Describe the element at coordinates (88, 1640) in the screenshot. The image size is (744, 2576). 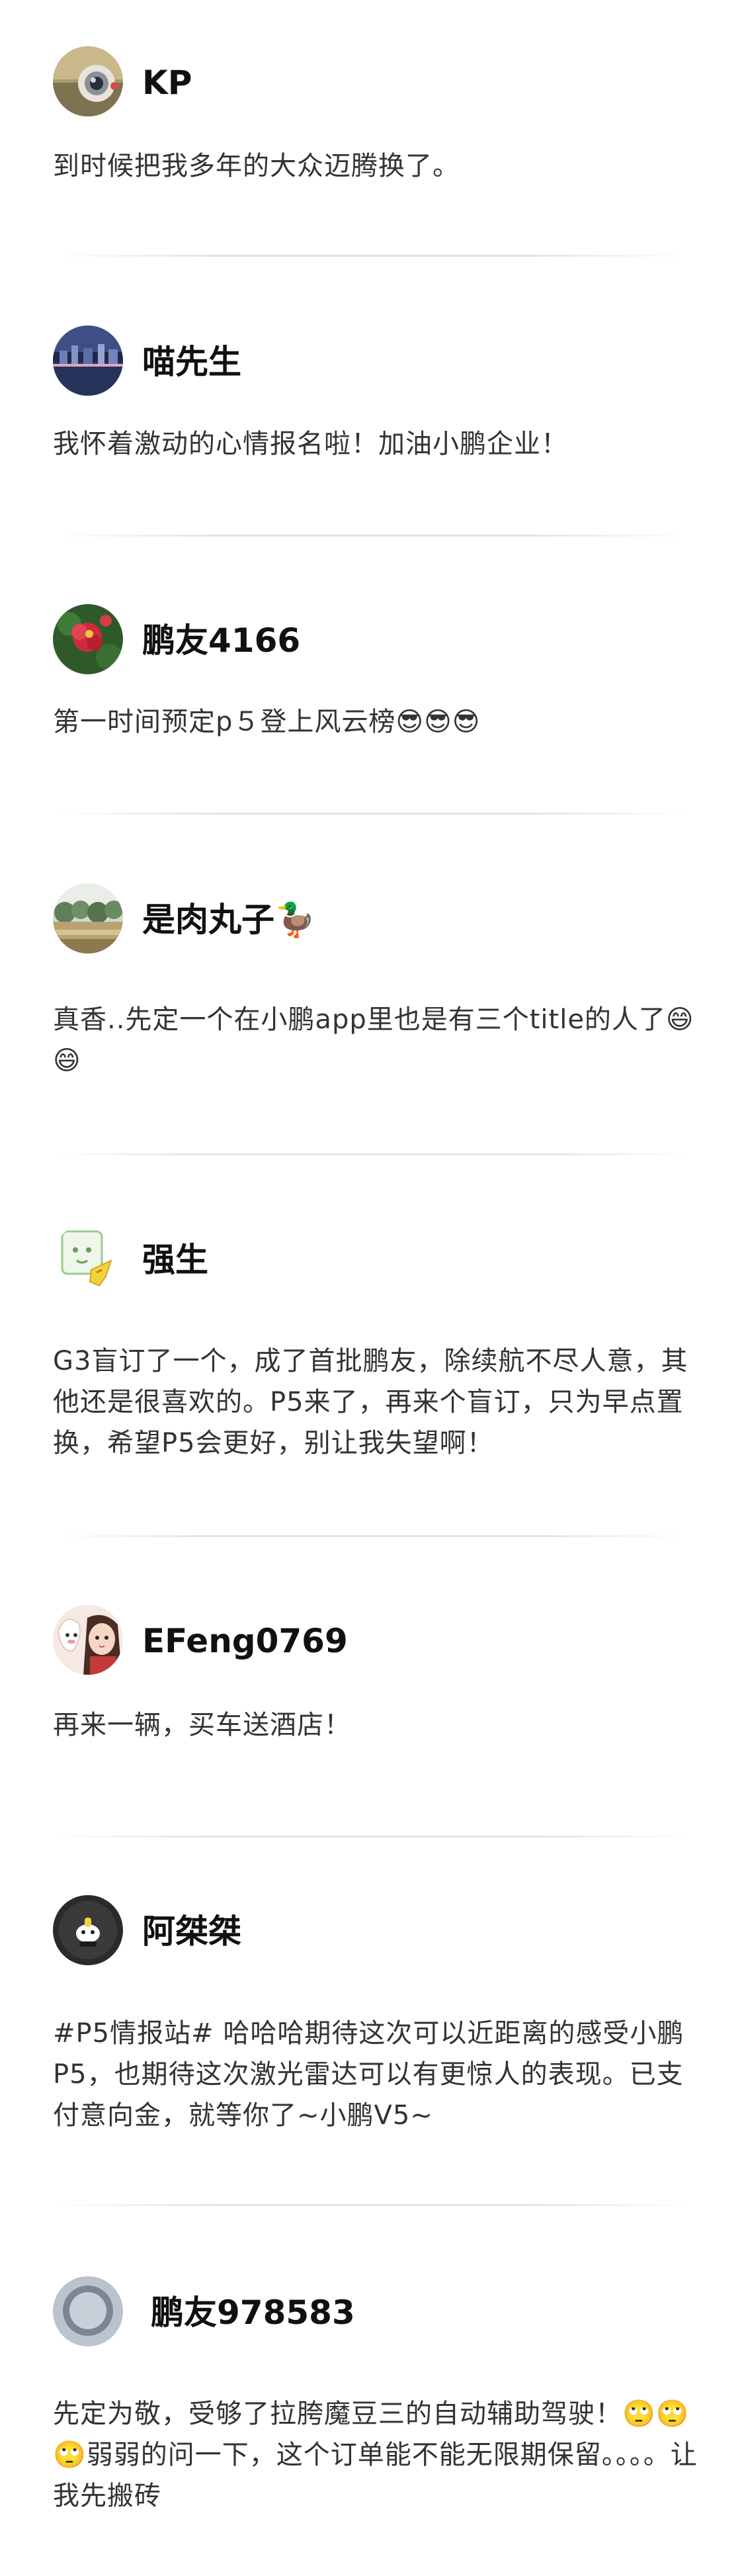
I see `anime-girl-avatar` at that location.